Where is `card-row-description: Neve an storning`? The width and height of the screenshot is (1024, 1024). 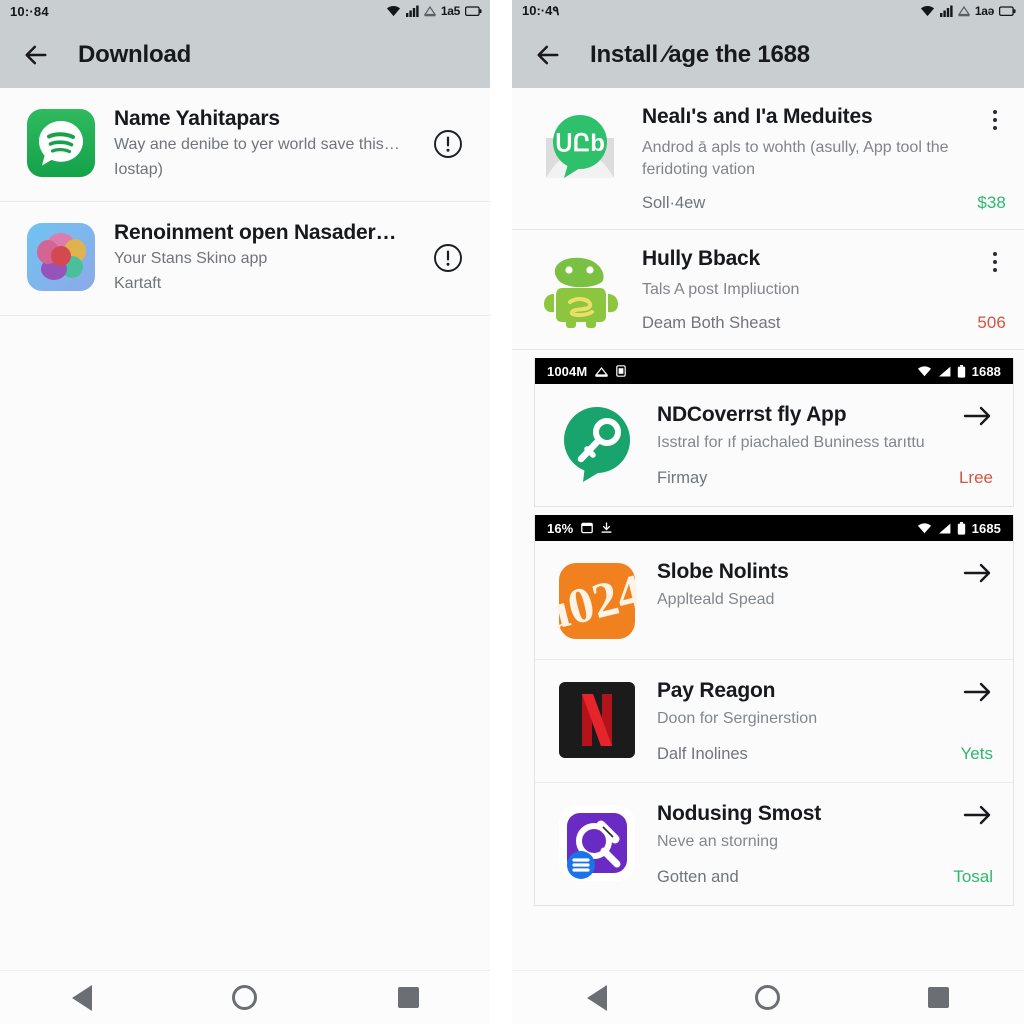
card-row-description: Neve an storning is located at coordinates (717, 842).